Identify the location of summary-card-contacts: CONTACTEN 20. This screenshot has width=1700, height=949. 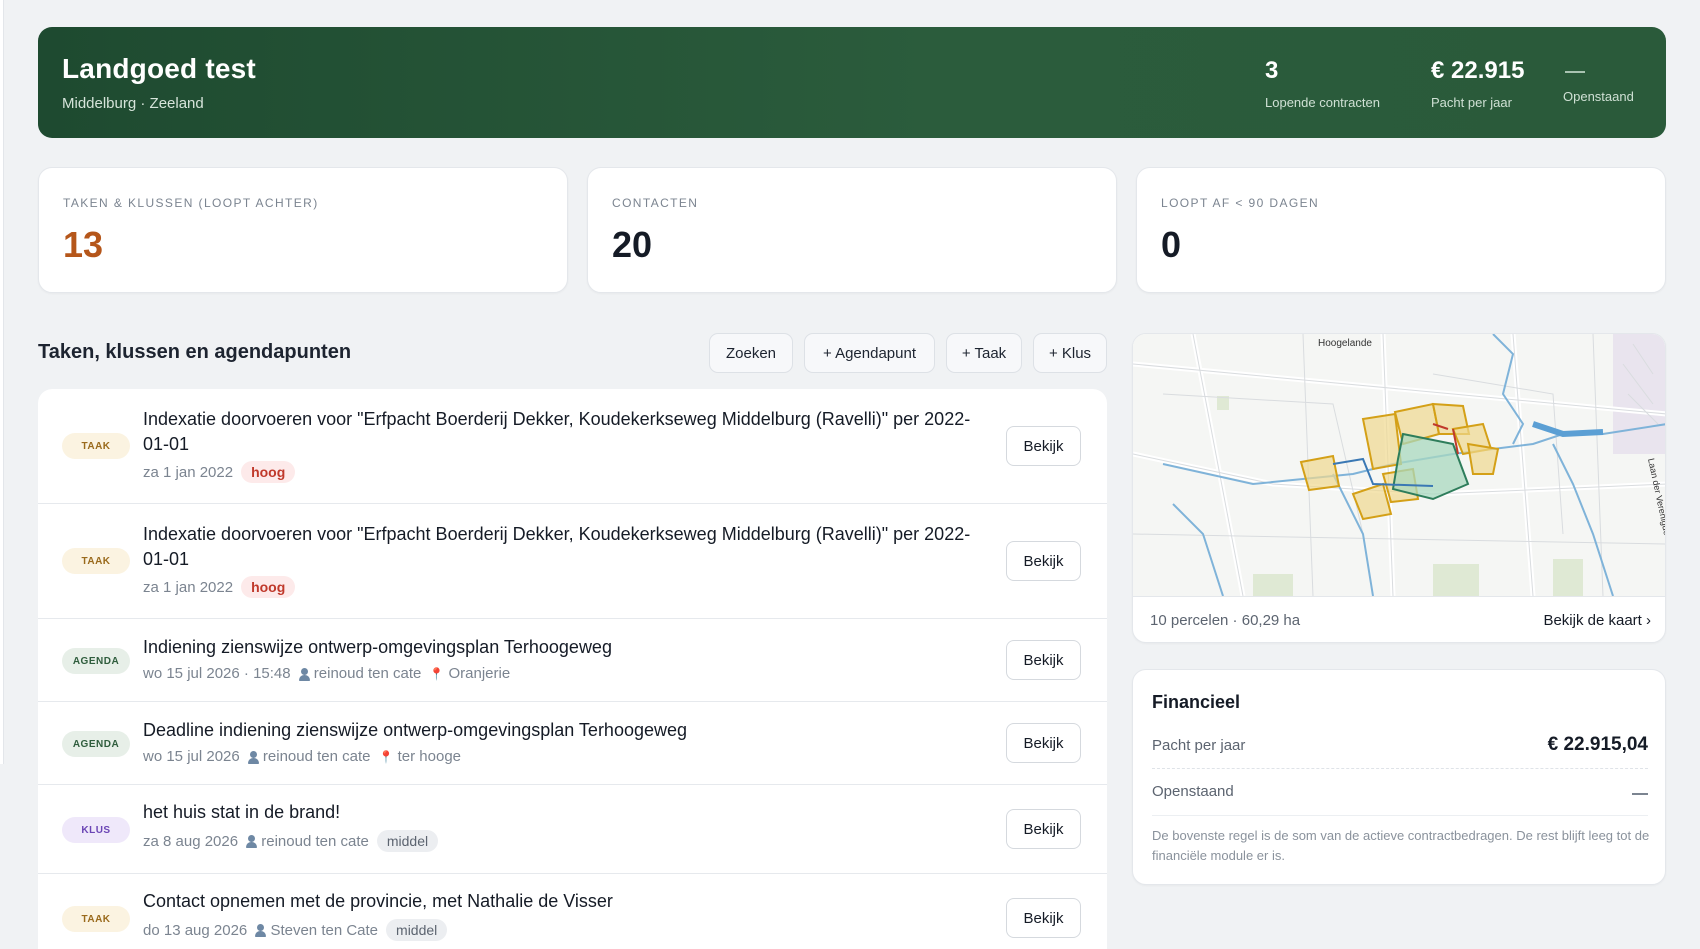
(852, 230).